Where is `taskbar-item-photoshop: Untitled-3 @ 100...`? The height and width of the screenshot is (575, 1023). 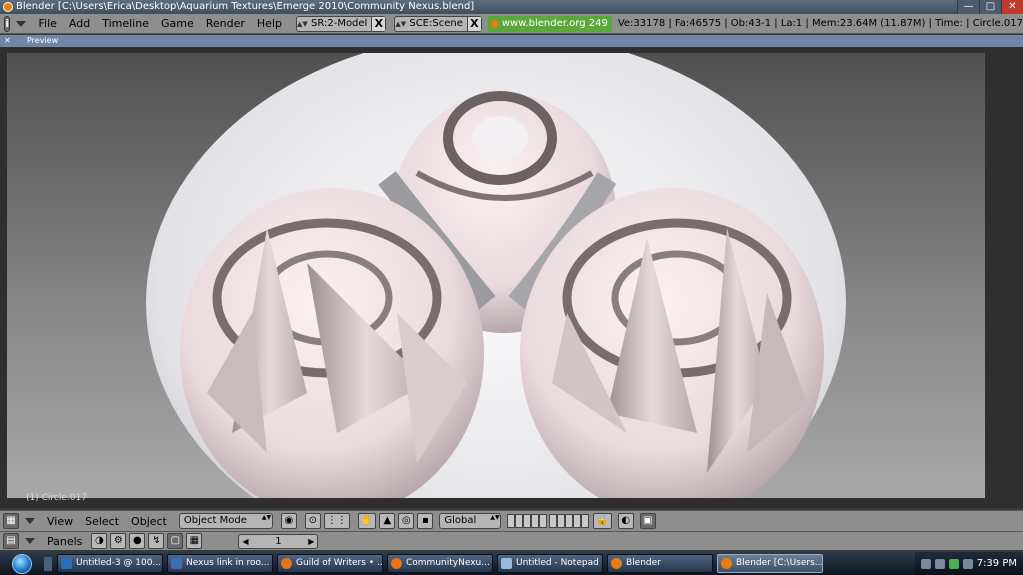 taskbar-item-photoshop: Untitled-3 @ 100... is located at coordinates (110, 563).